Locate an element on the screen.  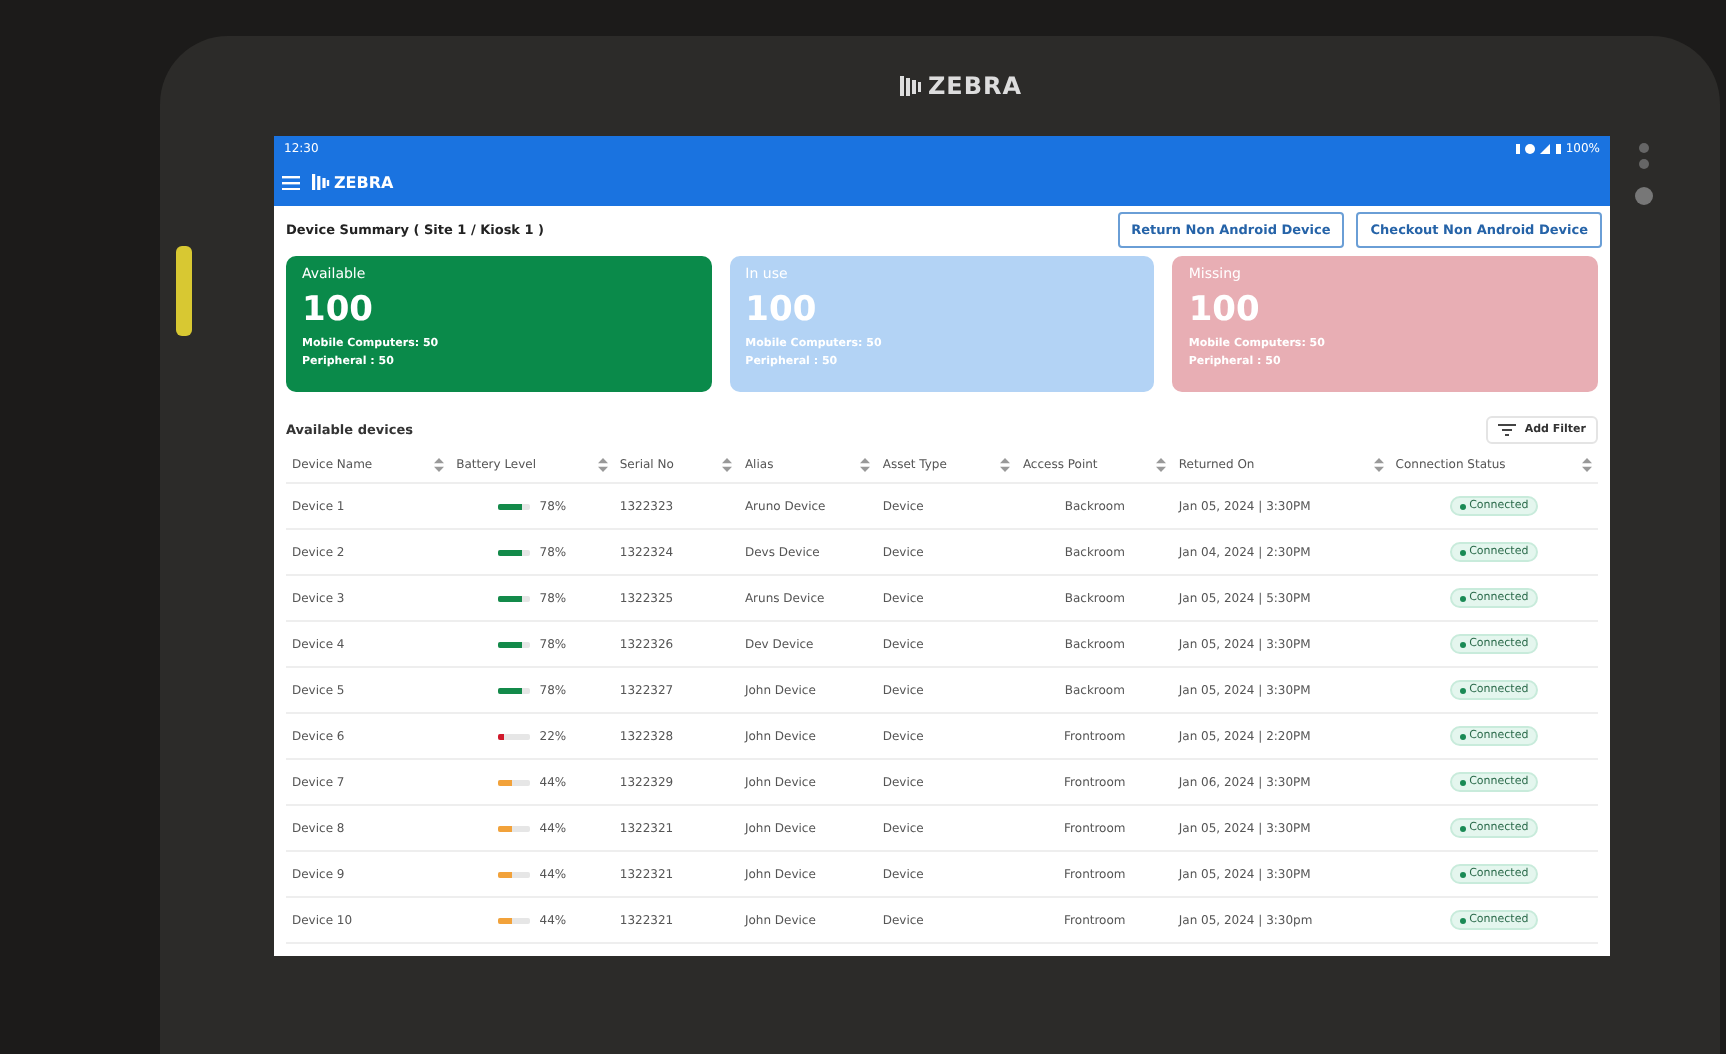
device-brand-text: ZEBRA is located at coordinates (975, 86).